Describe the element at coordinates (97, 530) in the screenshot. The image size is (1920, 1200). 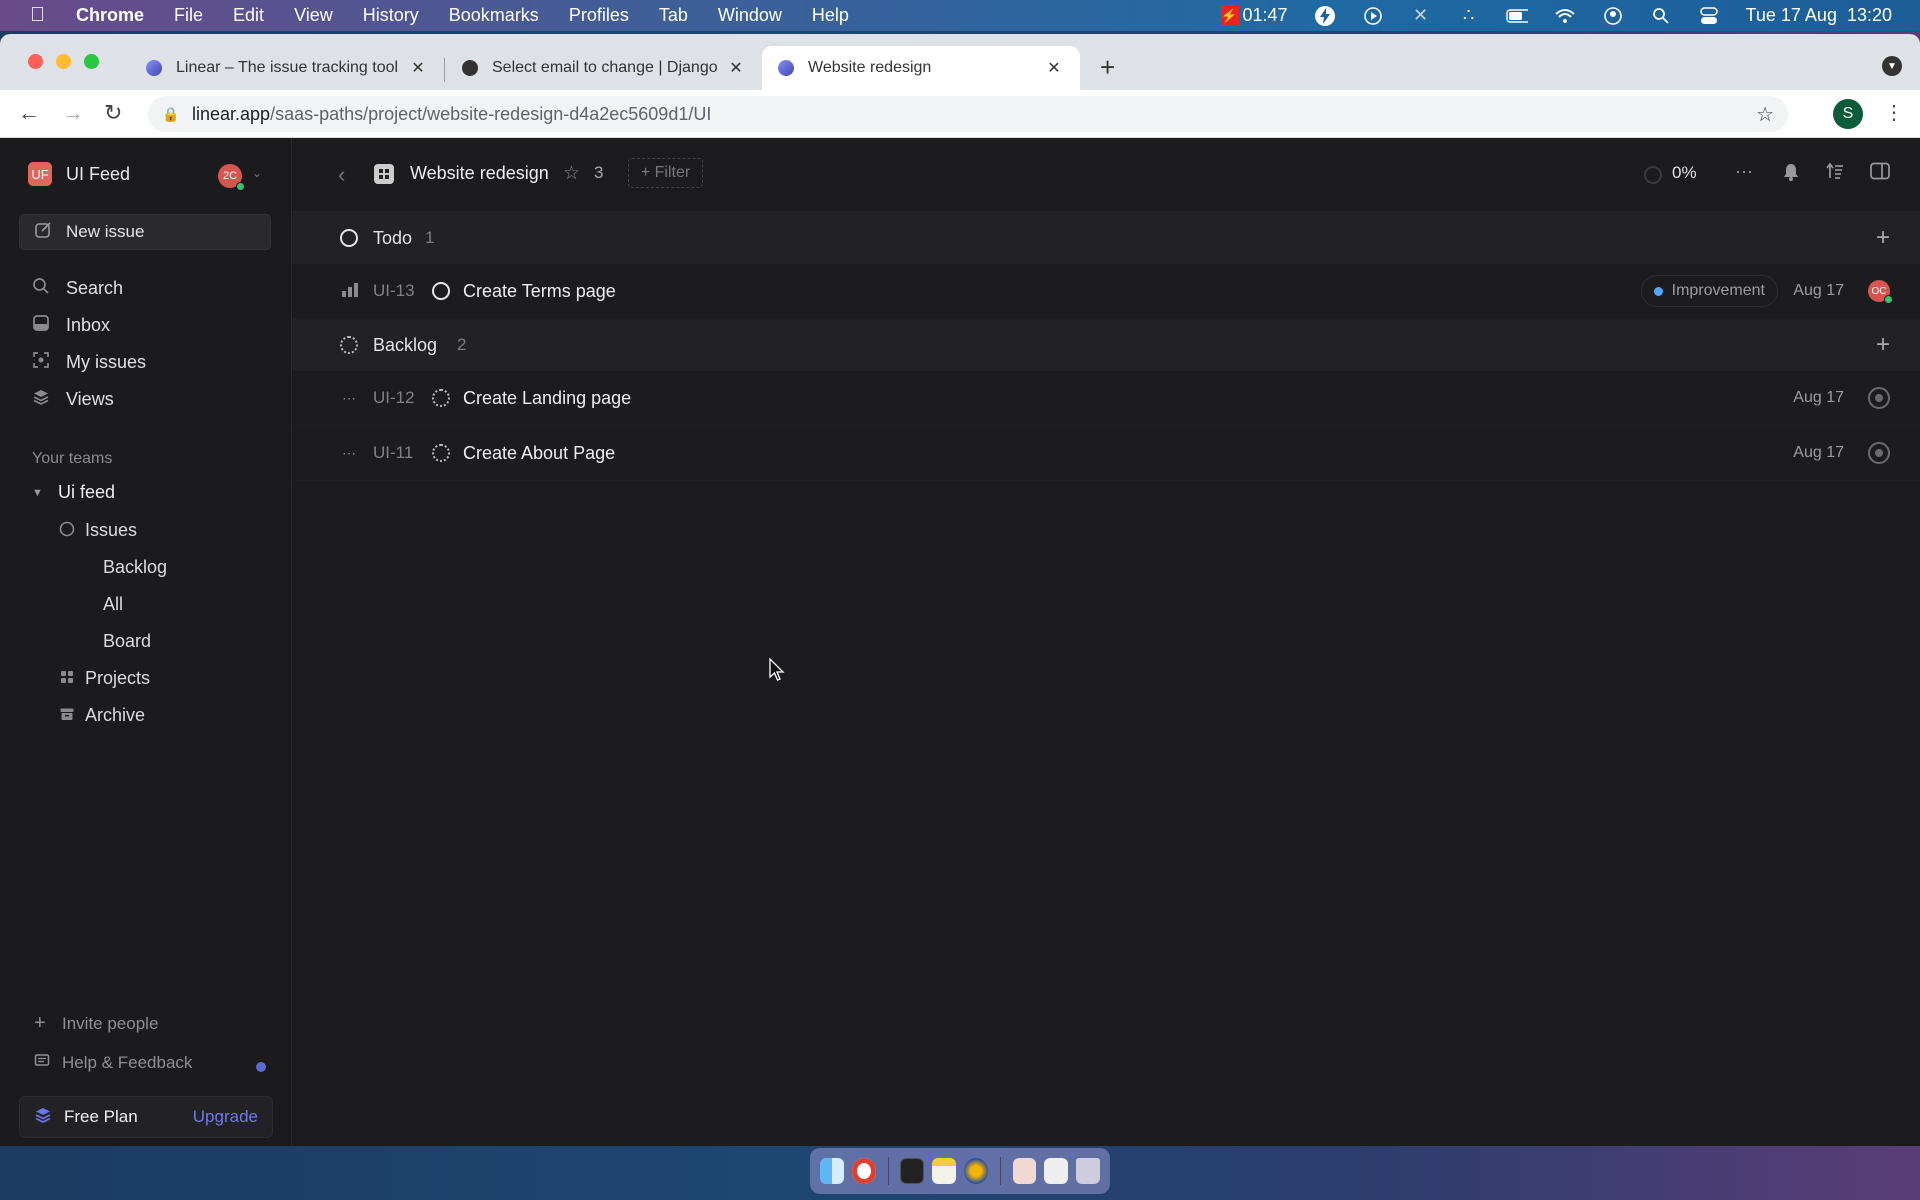
I see `sidebar-item-issues: Issues` at that location.